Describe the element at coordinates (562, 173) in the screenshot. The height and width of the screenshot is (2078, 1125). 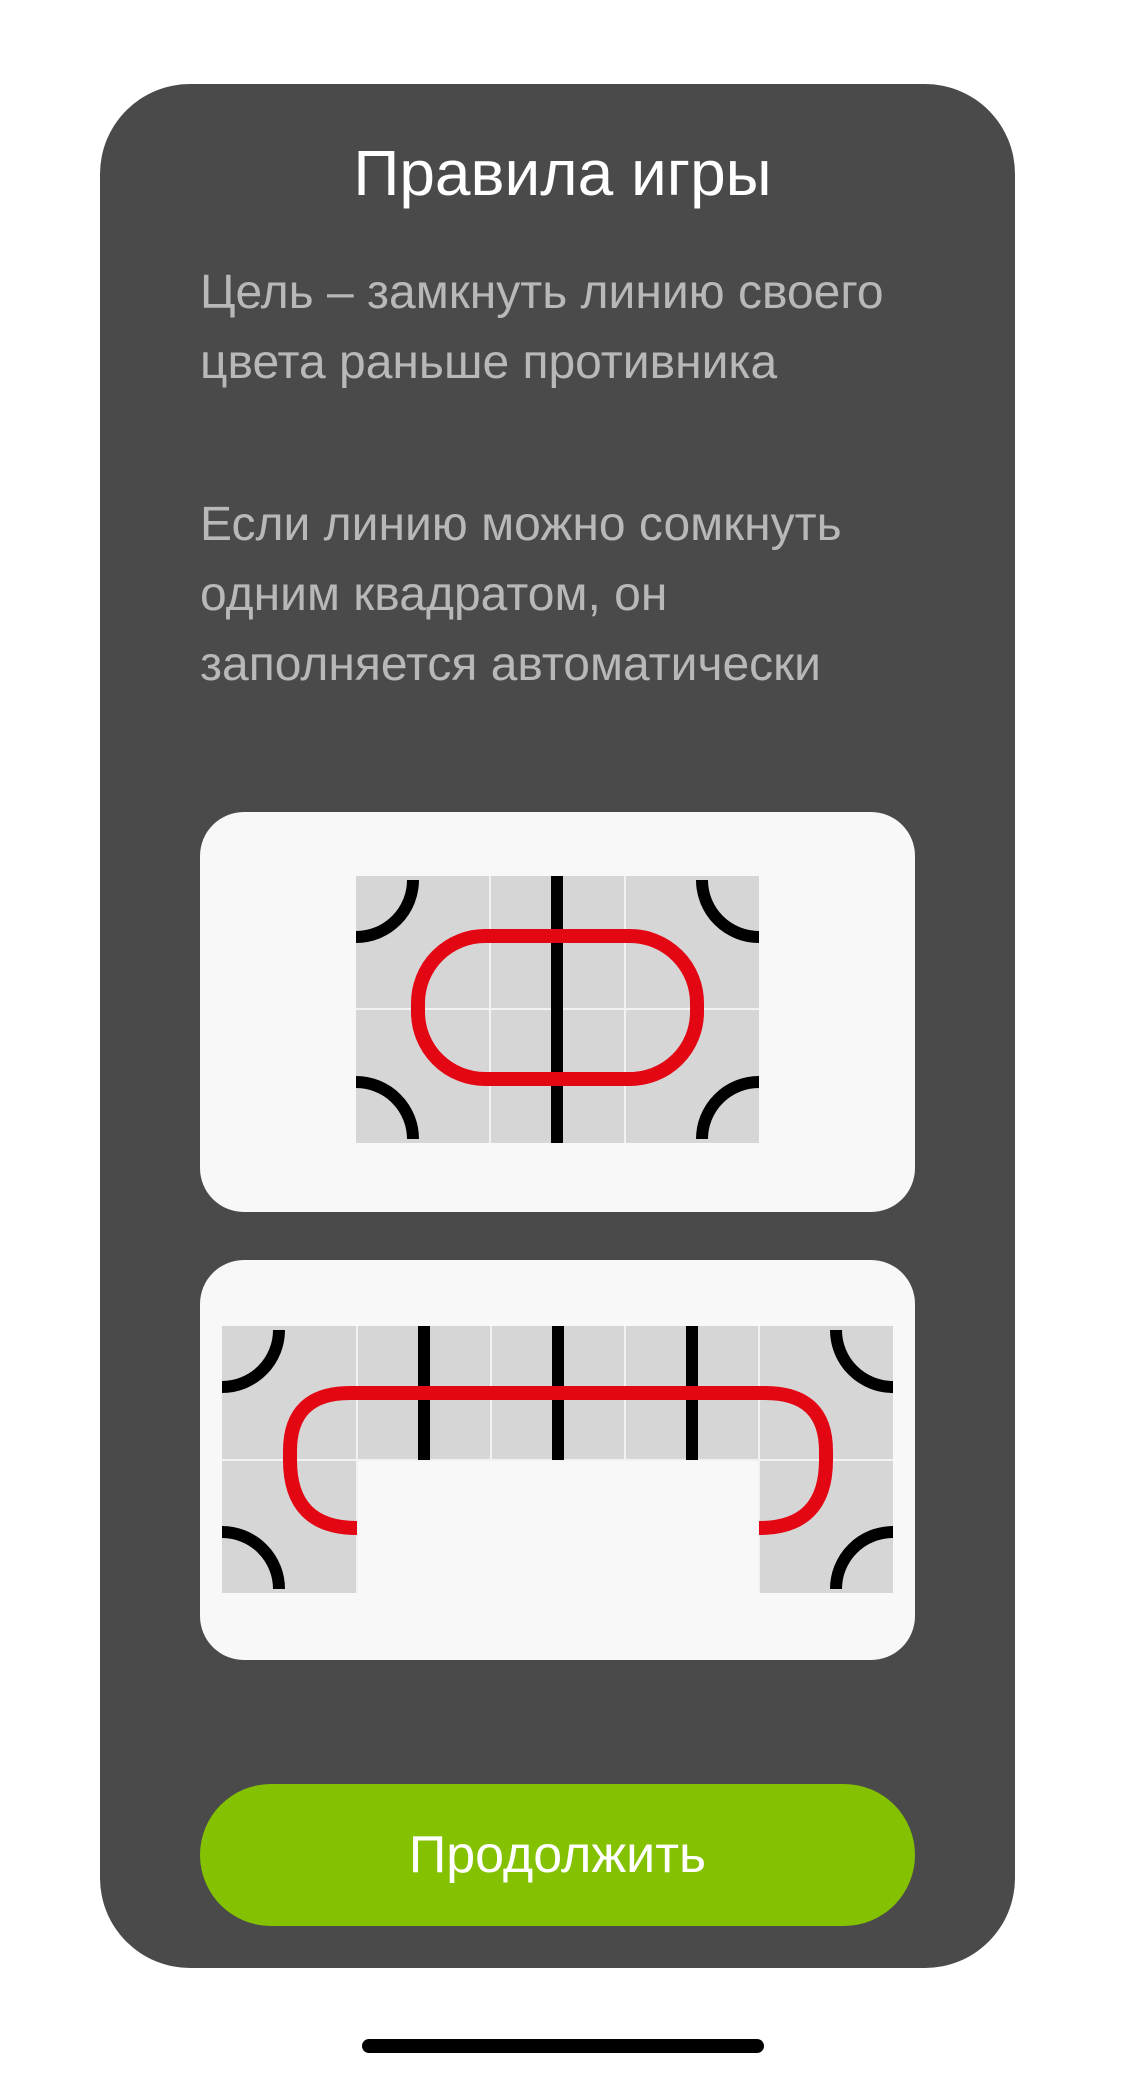
I see `rules-title: Правила игры` at that location.